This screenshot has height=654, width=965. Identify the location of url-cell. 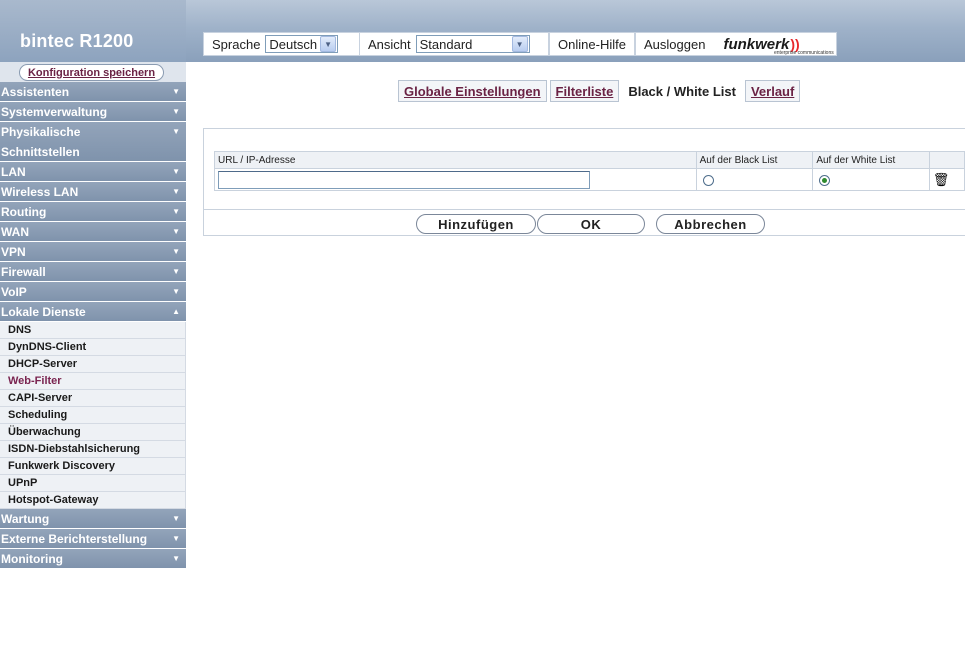
(455, 179).